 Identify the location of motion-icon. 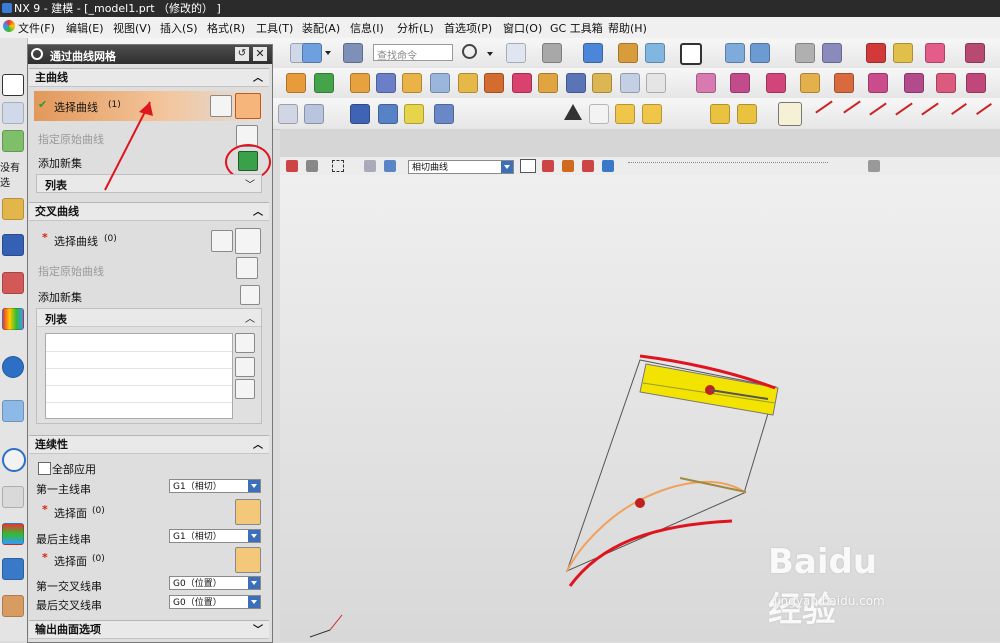
(935, 53).